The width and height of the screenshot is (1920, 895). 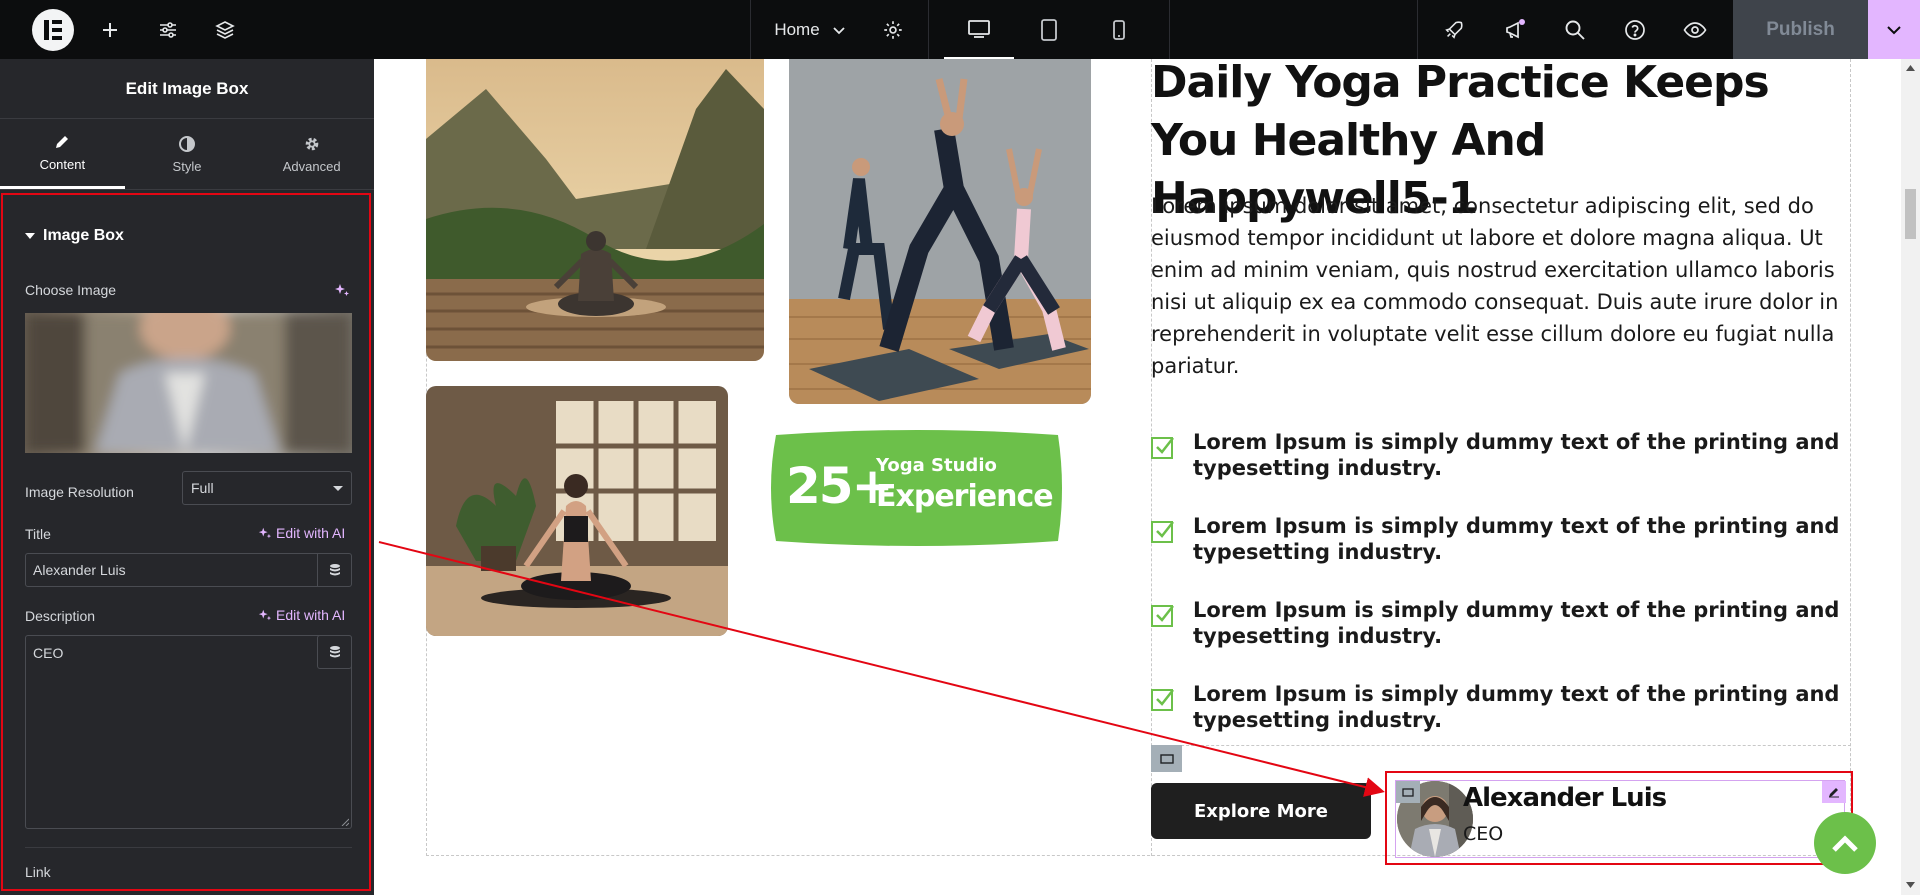 What do you see at coordinates (311, 154) in the screenshot?
I see `tab-advanced: Advanced` at bounding box center [311, 154].